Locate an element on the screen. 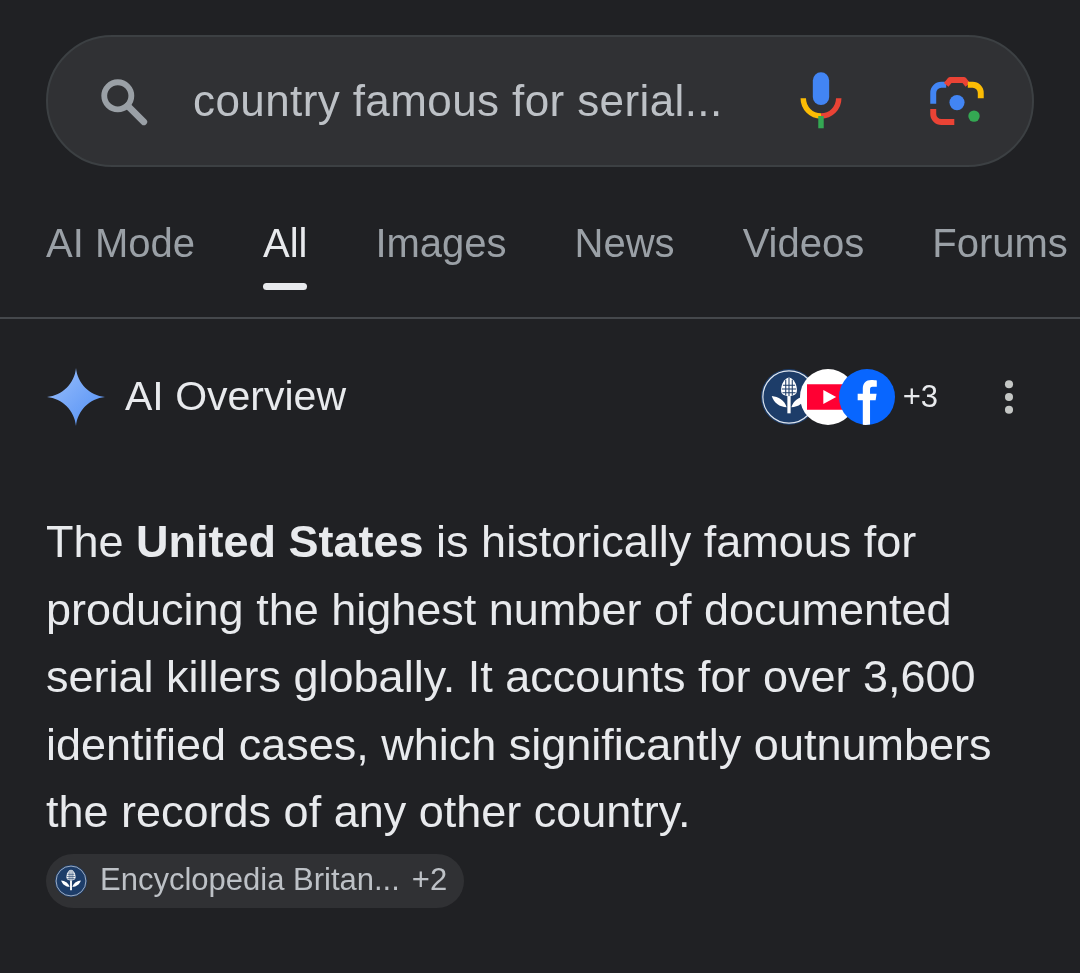  tab: Videos is located at coordinates (803, 268).